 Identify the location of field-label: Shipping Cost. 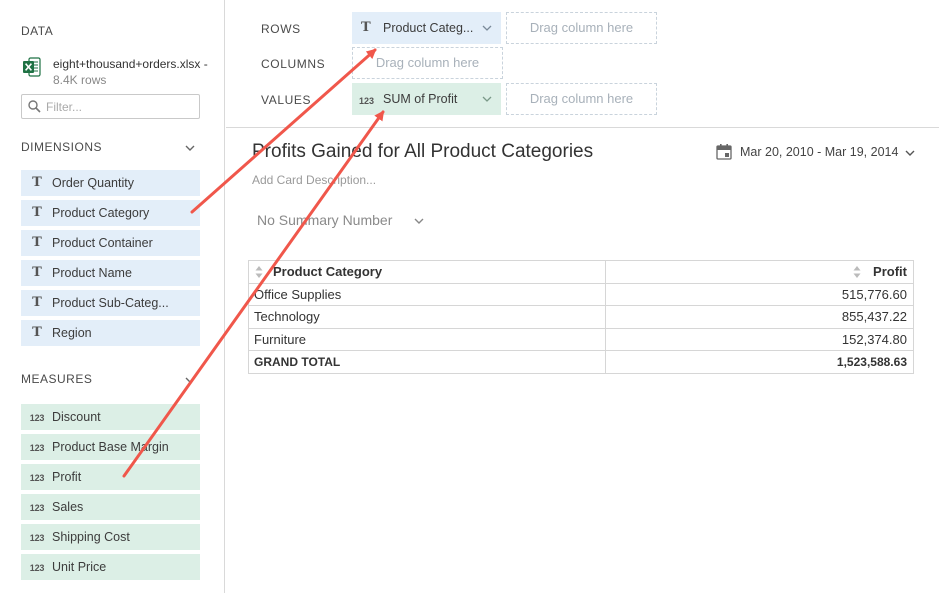
(91, 537).